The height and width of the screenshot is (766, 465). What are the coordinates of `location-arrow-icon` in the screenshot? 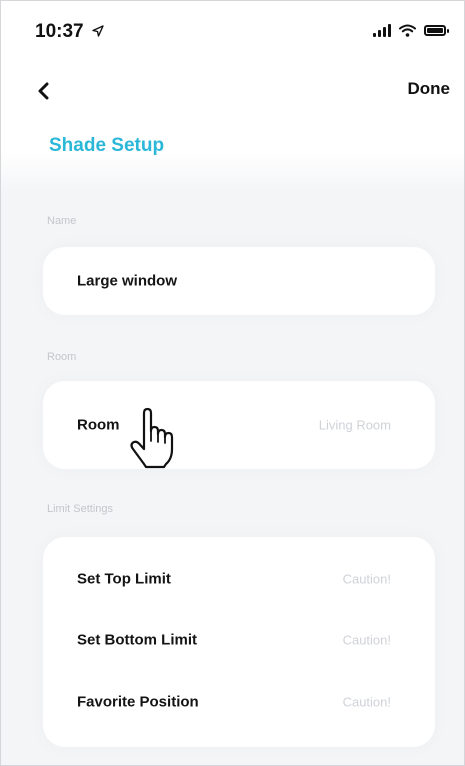 It's located at (98, 31).